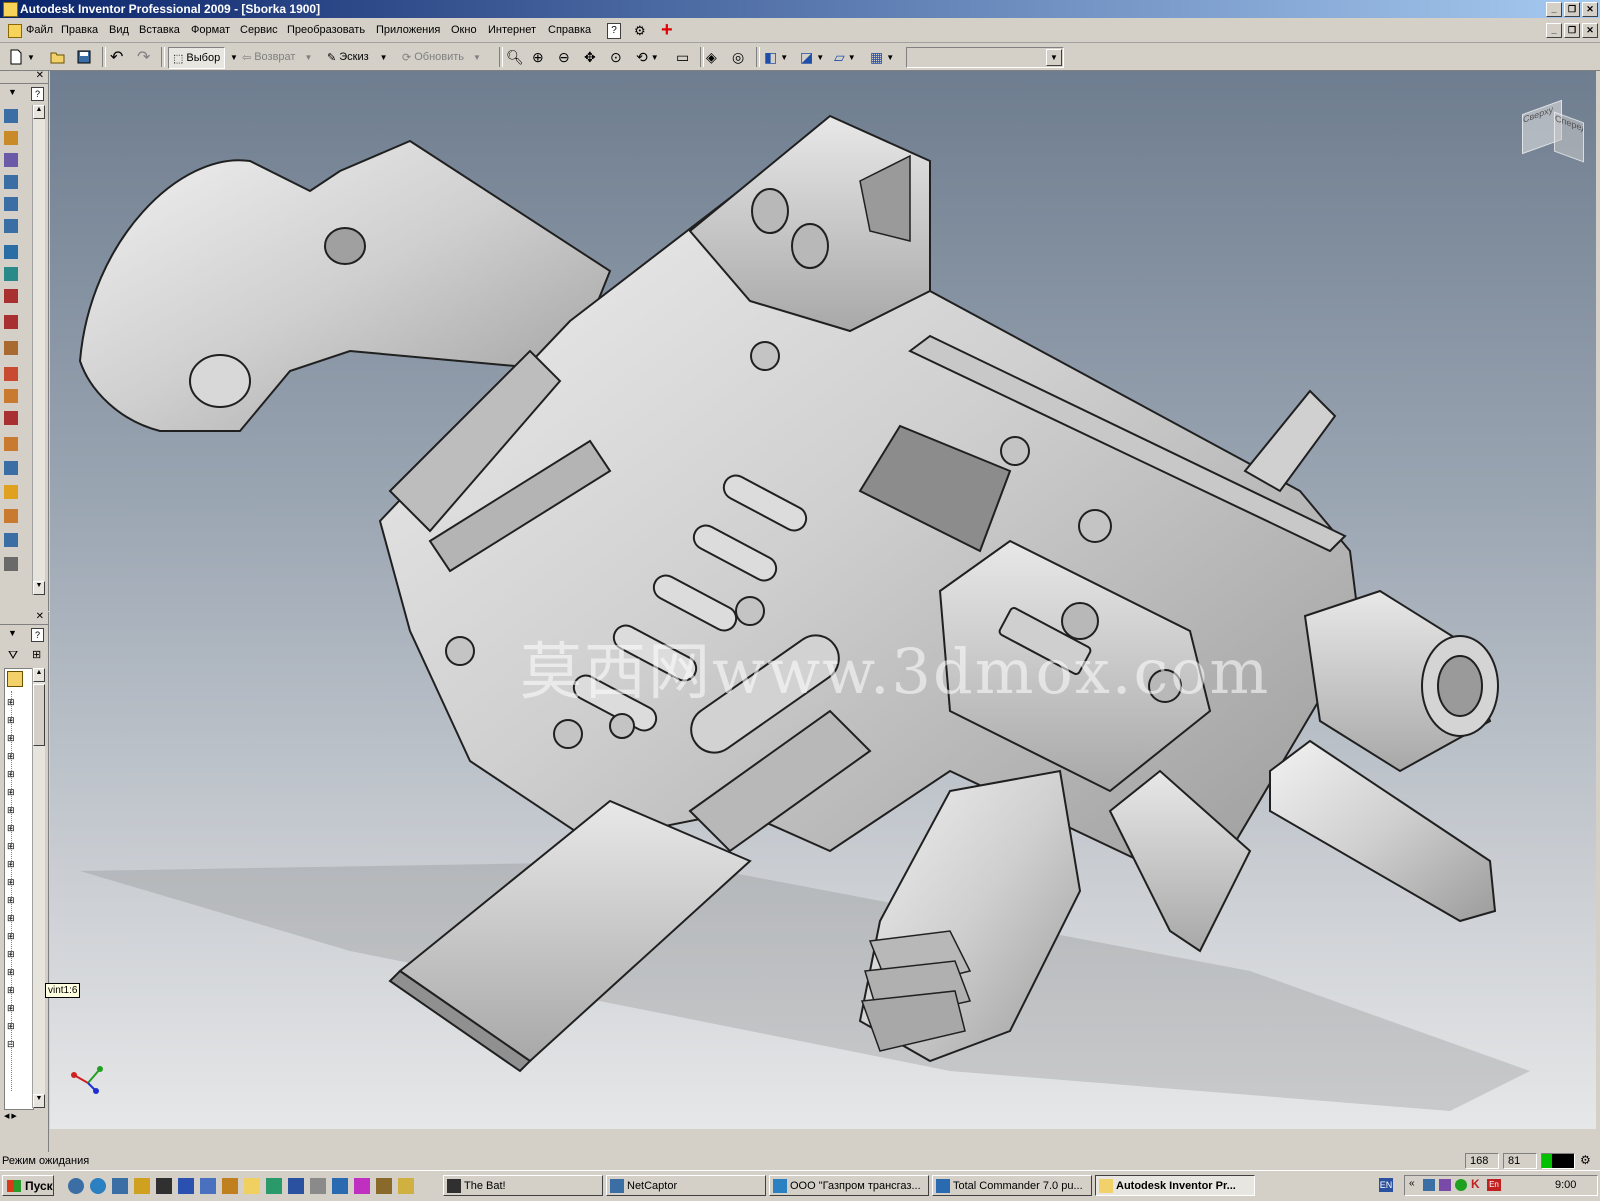  What do you see at coordinates (40, 75) in the screenshot?
I see `panel-close-icon: ✕` at bounding box center [40, 75].